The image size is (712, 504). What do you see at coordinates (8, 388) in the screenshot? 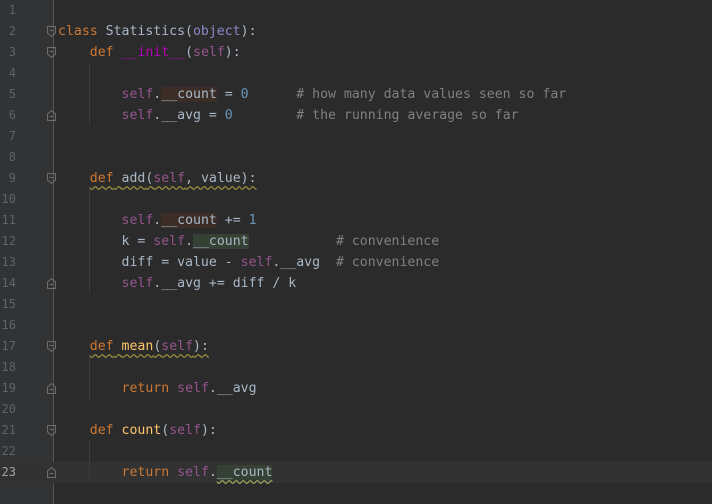
I see `line-number: 19` at bounding box center [8, 388].